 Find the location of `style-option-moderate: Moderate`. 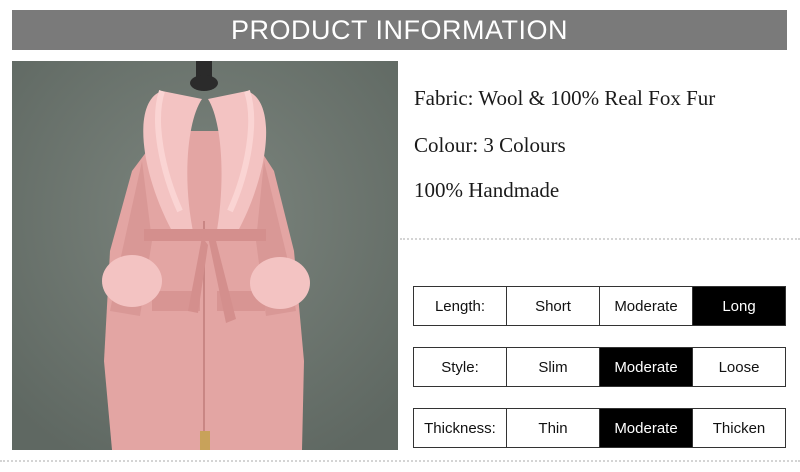

style-option-moderate: Moderate is located at coordinates (645, 367).